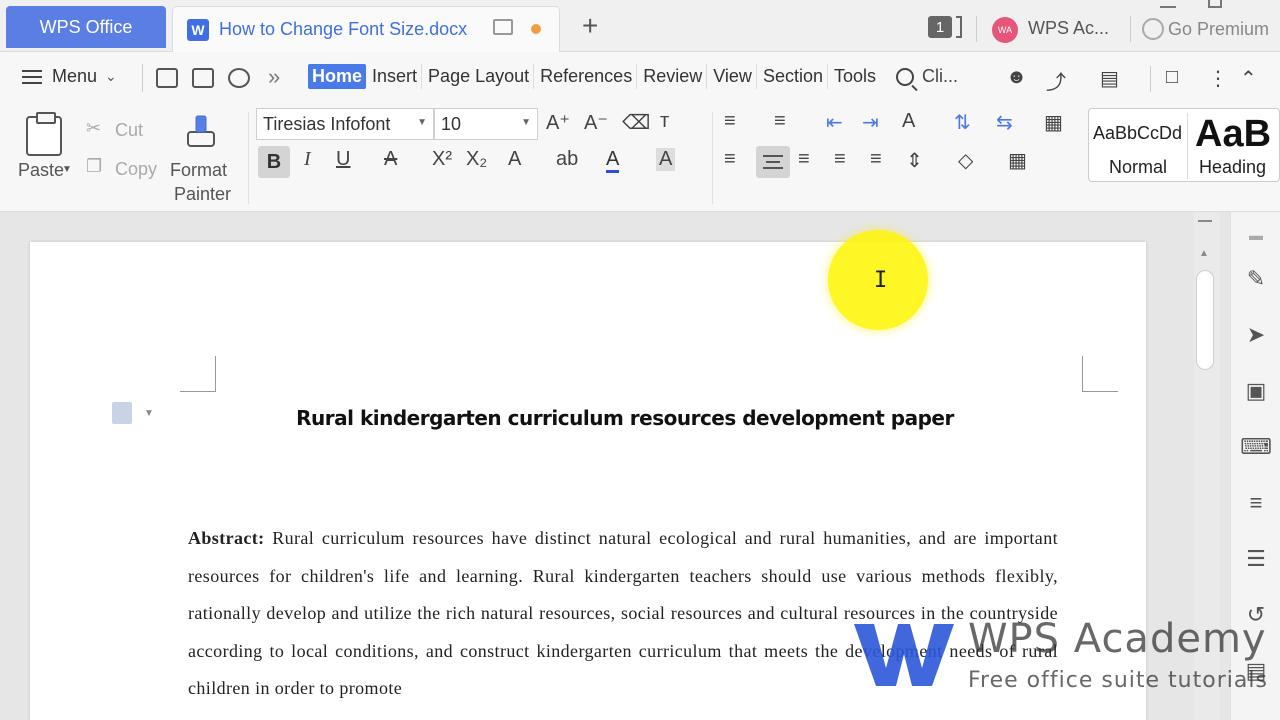  What do you see at coordinates (834, 122) in the screenshot?
I see `decrease-indent-icon: ⇤` at bounding box center [834, 122].